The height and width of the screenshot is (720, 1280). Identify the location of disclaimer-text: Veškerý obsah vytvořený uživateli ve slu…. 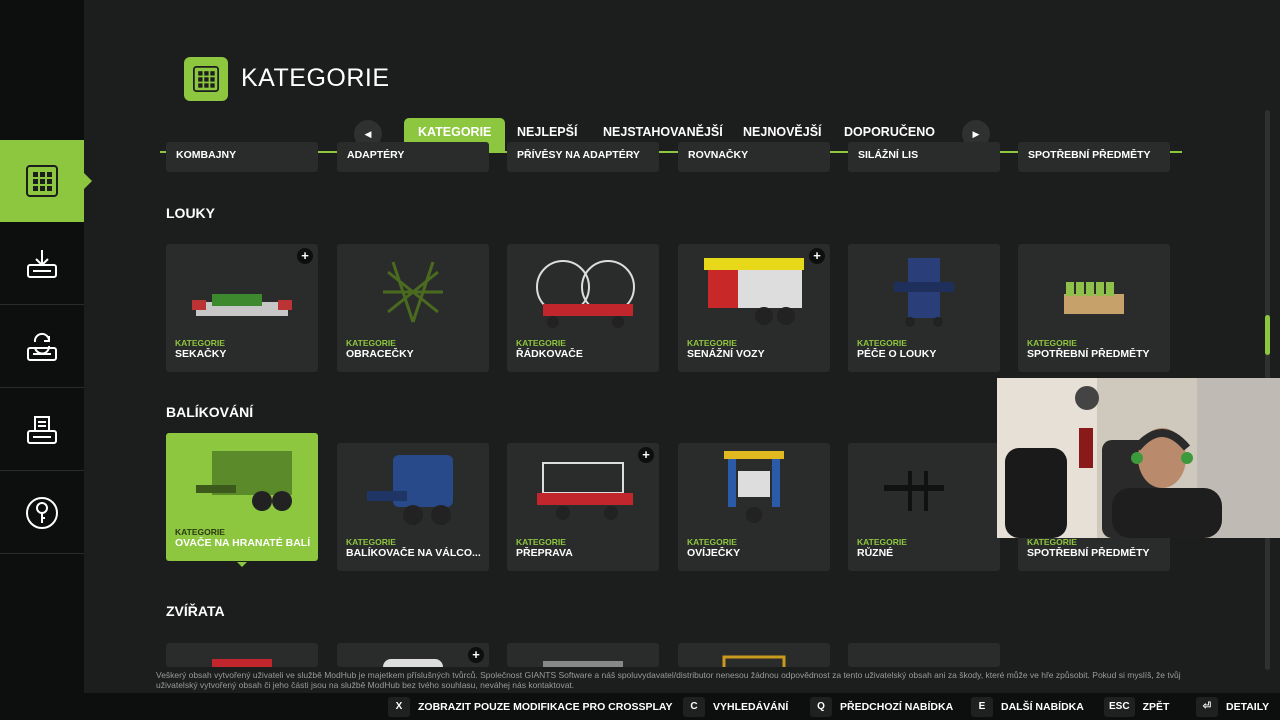
(668, 680).